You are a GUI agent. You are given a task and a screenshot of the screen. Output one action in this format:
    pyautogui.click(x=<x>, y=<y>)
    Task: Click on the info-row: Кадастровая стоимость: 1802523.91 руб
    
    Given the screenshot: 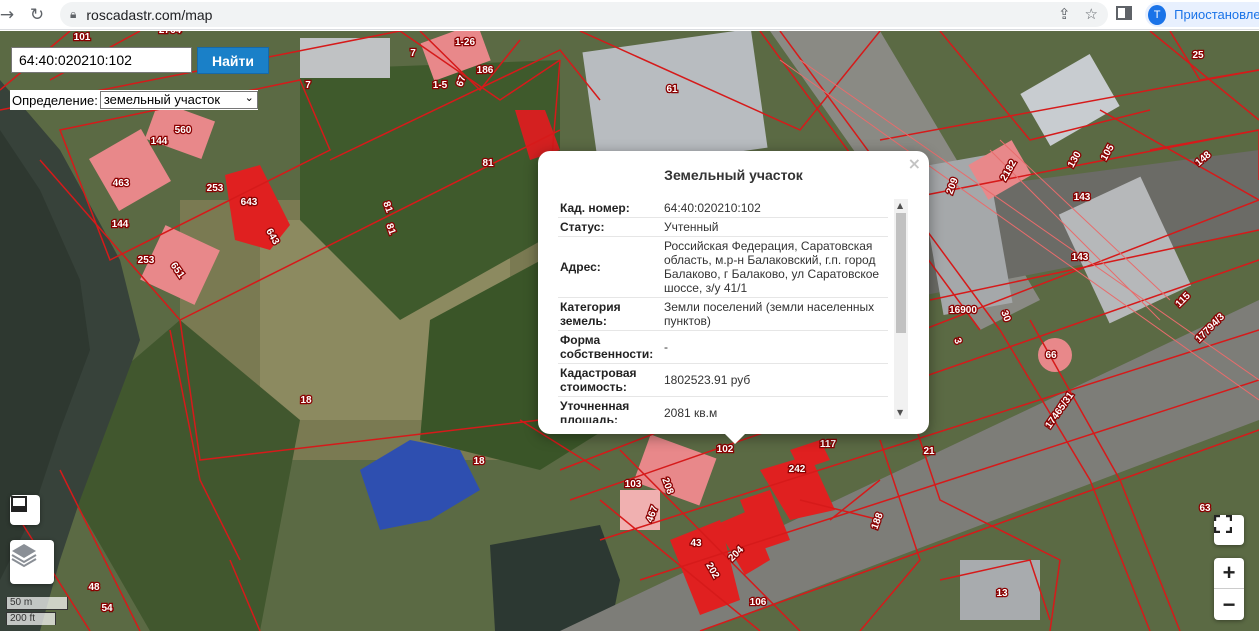 What is the action you would take?
    pyautogui.click(x=723, y=380)
    